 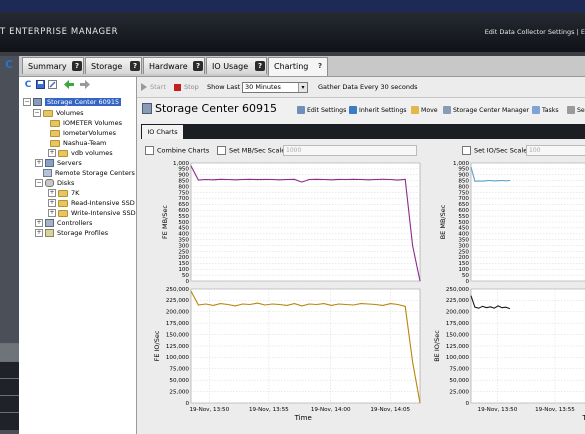 What do you see at coordinates (378, 110) in the screenshot?
I see `inherit-settings-button: Inherit Settings` at bounding box center [378, 110].